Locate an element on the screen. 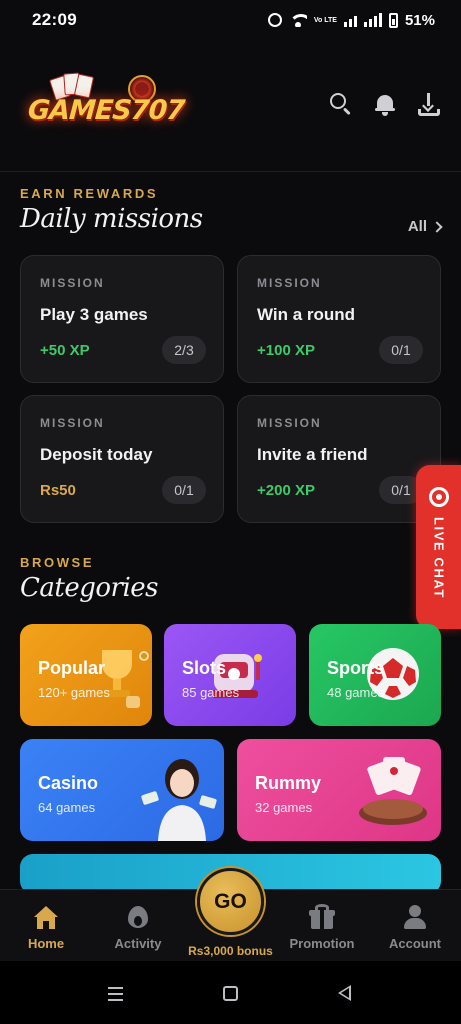  account-icon is located at coordinates (415, 917).